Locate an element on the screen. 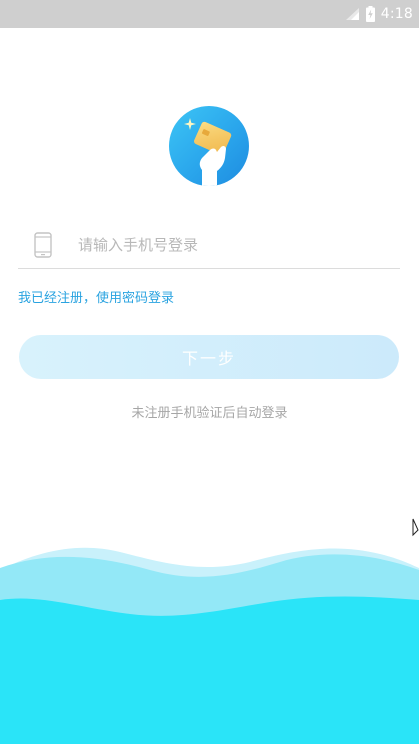  next-button: 下一步 is located at coordinates (209, 357).